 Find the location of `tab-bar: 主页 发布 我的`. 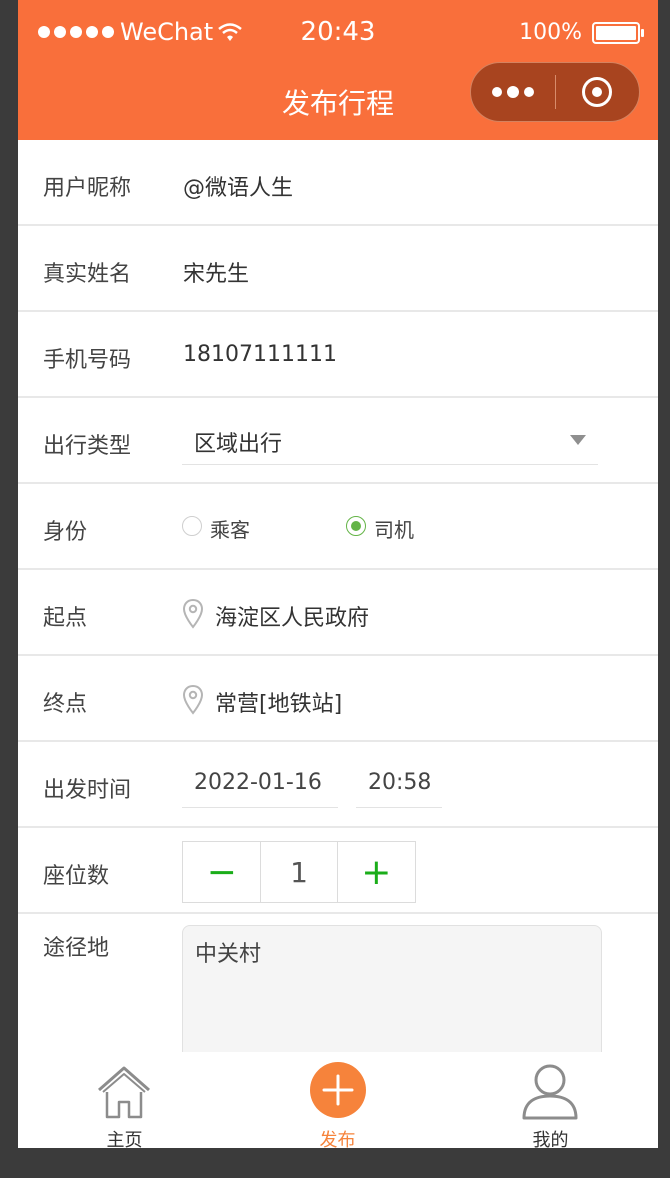

tab-bar: 主页 发布 我的 is located at coordinates (338, 1100).